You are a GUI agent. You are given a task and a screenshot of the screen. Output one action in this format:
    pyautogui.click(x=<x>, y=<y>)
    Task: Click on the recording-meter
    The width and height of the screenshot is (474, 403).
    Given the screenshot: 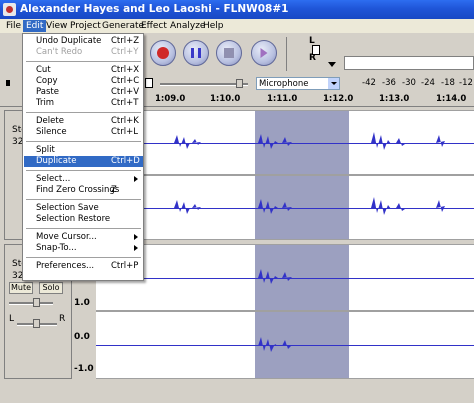 What is the action you would take?
    pyautogui.click(x=409, y=63)
    